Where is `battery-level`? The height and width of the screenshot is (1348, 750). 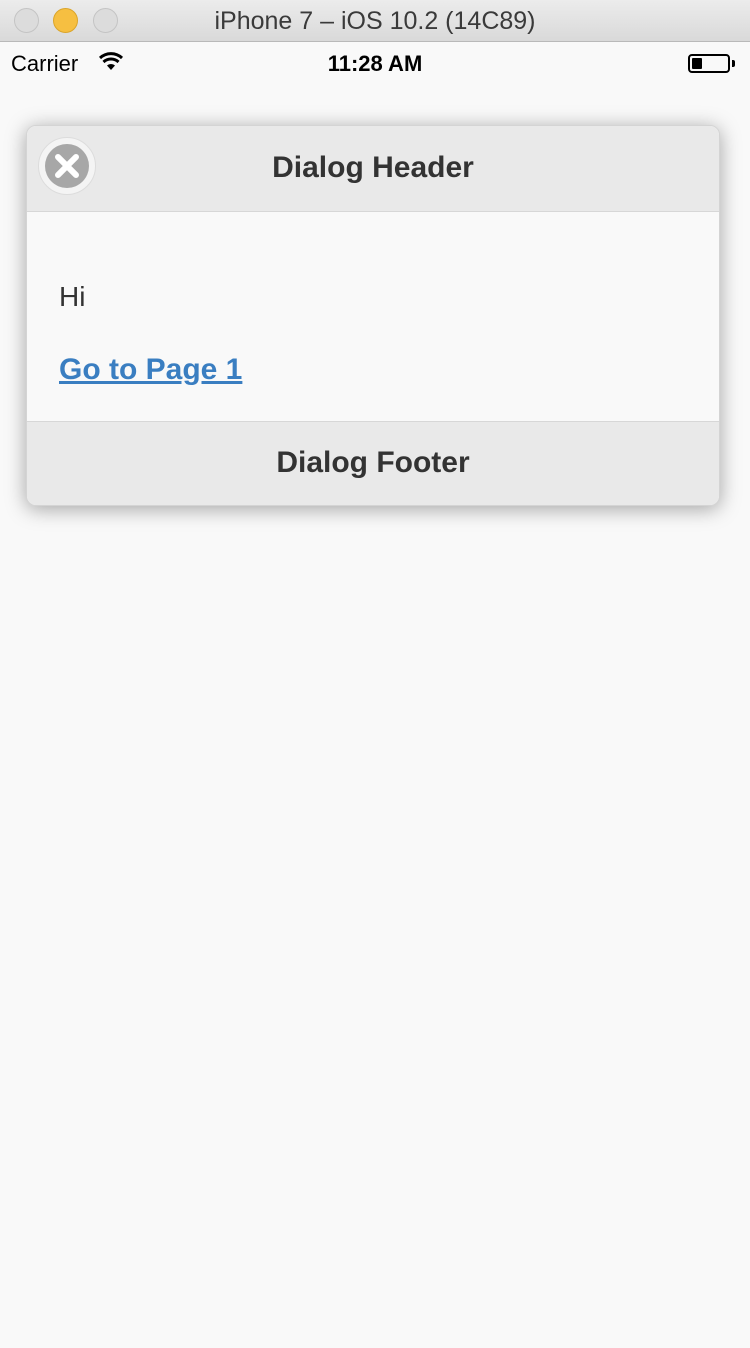 battery-level is located at coordinates (697, 63).